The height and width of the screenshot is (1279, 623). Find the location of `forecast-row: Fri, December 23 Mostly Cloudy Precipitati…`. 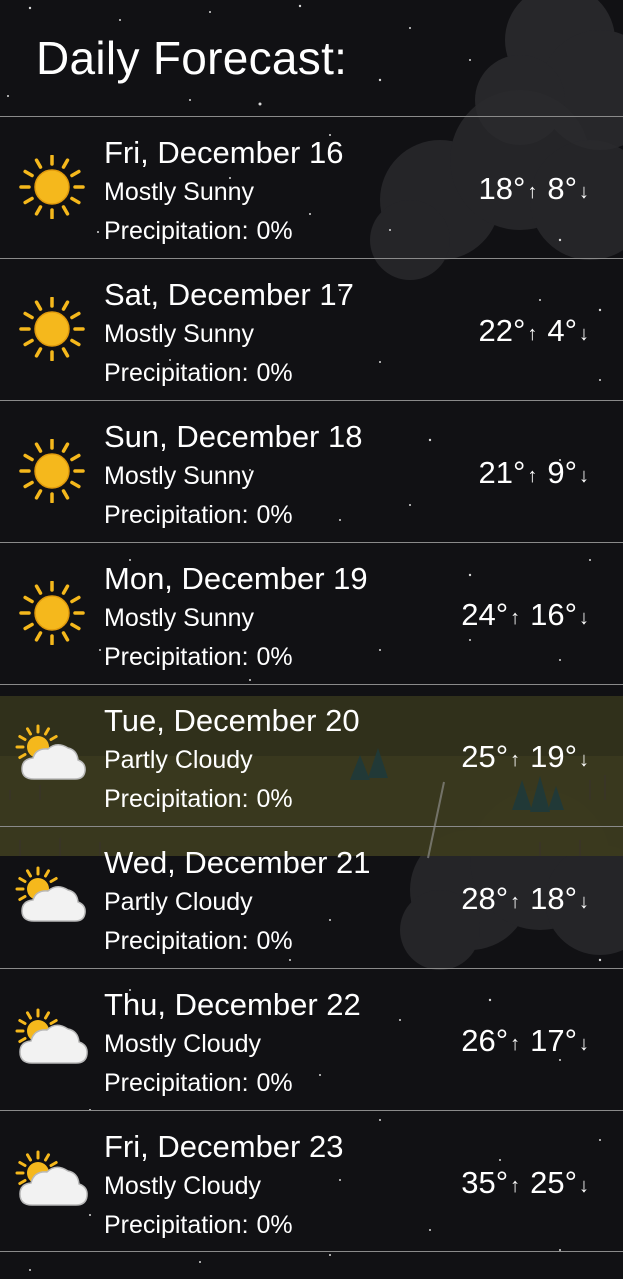

forecast-row: Fri, December 23 Mostly Cloudy Precipitati… is located at coordinates (311, 1181).